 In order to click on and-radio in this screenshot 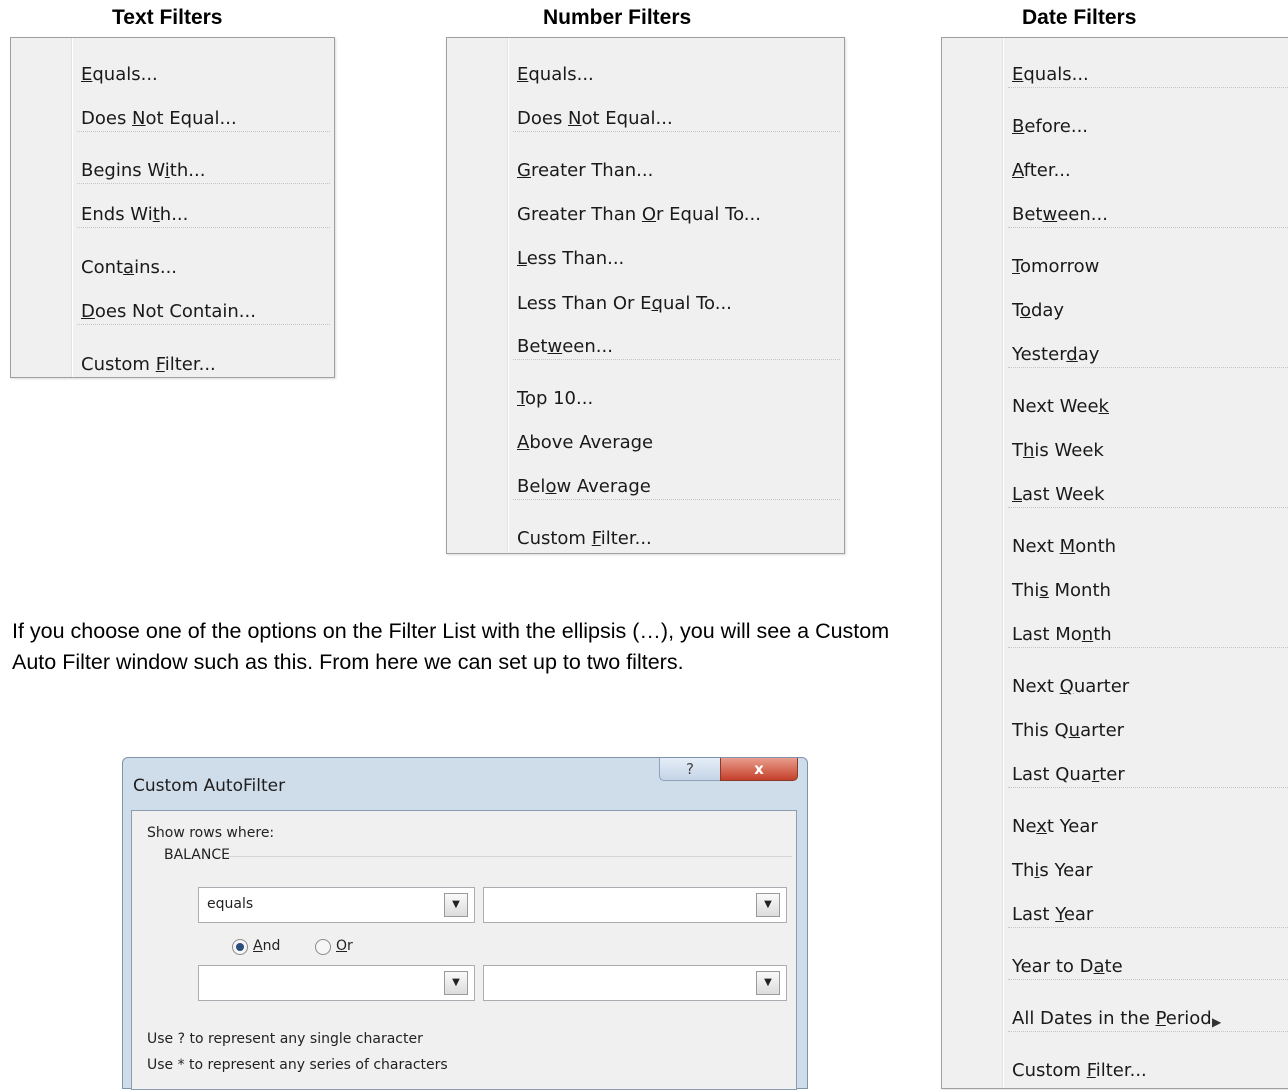, I will do `click(240, 947)`.